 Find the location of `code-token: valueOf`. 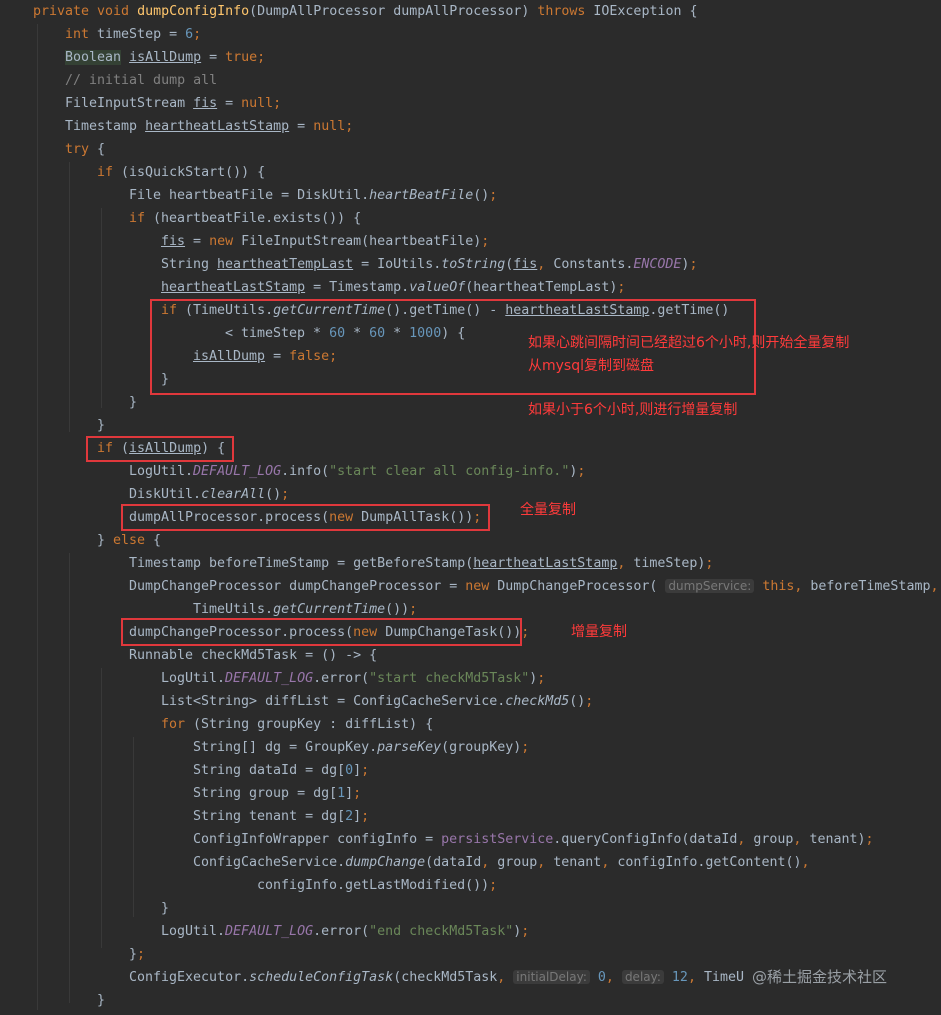

code-token: valueOf is located at coordinates (437, 287).